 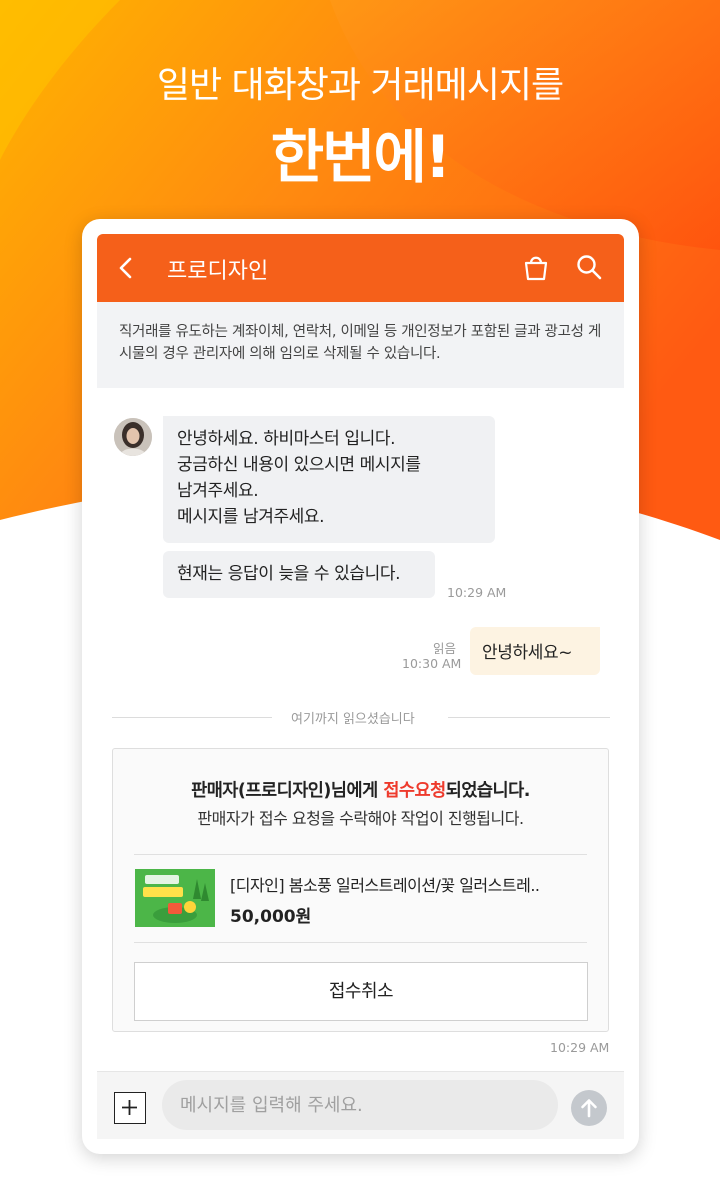 I want to click on seller-avatar, so click(x=133, y=437).